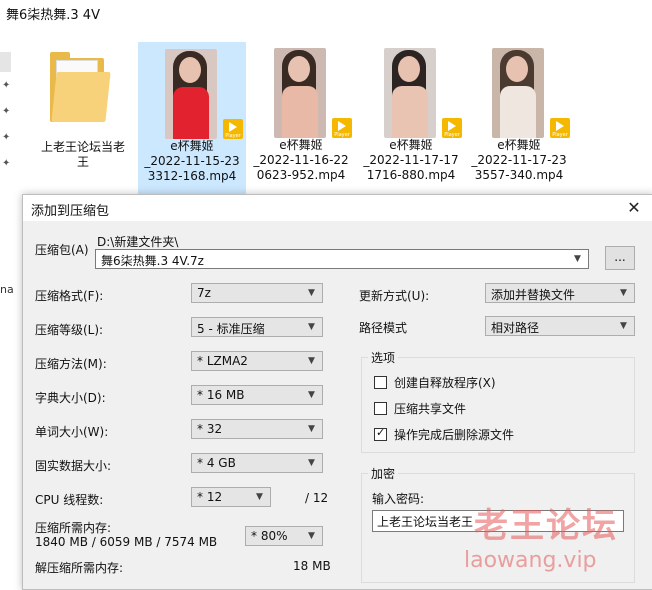 Image resolution: width=652 pixels, height=590 pixels. What do you see at coordinates (69, 500) in the screenshot?
I see `cpu-threads-label: CPU 线程数:` at bounding box center [69, 500].